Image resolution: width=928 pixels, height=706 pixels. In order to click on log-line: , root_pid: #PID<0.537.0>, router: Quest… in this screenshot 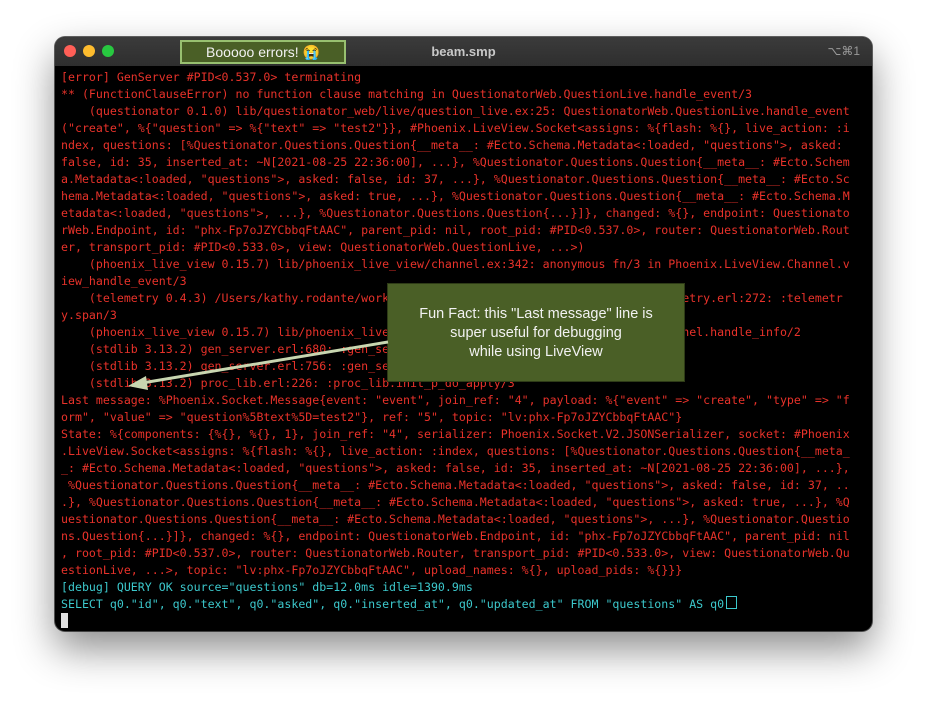, I will do `click(455, 553)`.